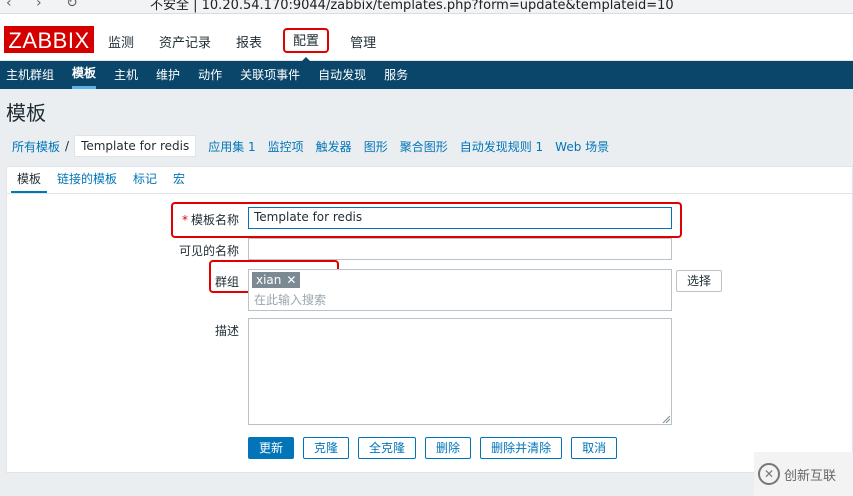 This screenshot has height=496, width=853. Describe the element at coordinates (326, 448) in the screenshot. I see `clone-button: 克隆` at that location.